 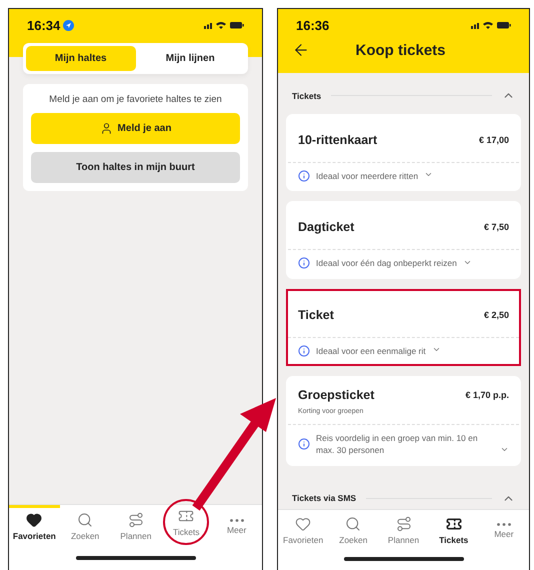 I want to click on tab-bar-item: Favorieten, so click(x=303, y=529).